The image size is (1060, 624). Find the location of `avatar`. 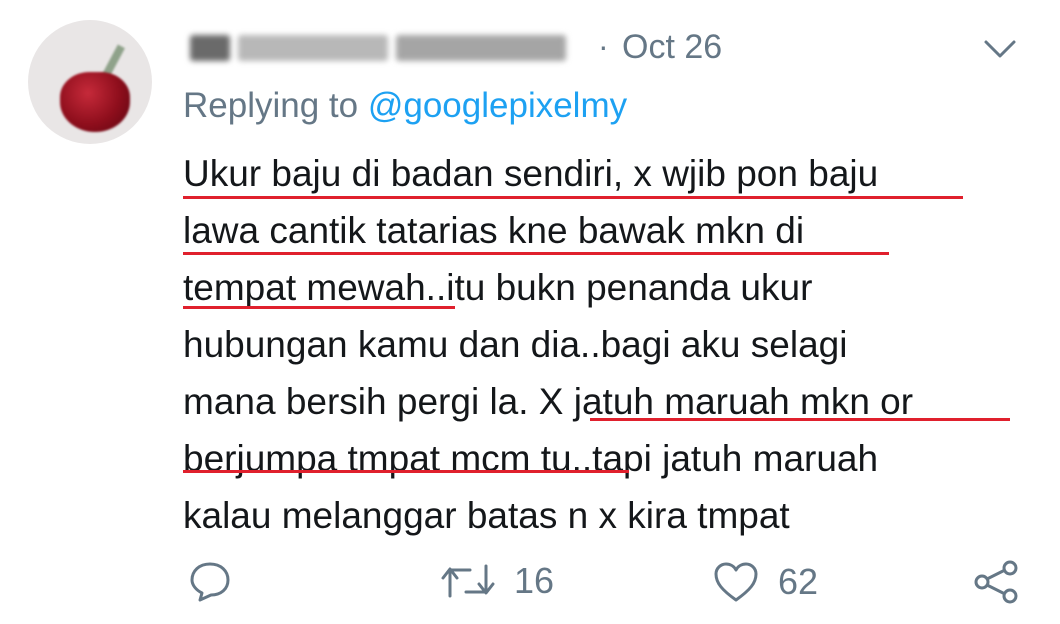

avatar is located at coordinates (90, 82).